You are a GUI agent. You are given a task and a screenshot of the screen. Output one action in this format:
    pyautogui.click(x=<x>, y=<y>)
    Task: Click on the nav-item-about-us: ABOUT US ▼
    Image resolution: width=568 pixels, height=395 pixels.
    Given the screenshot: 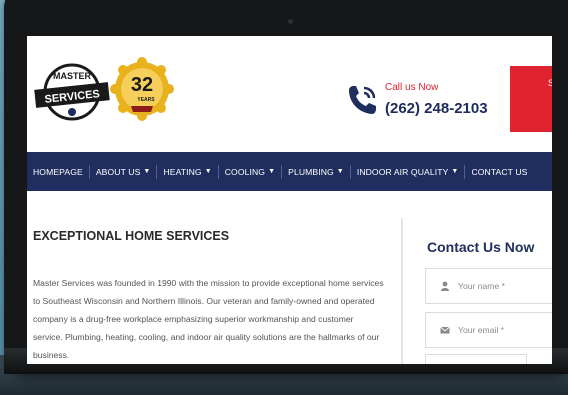 What is the action you would take?
    pyautogui.click(x=123, y=171)
    